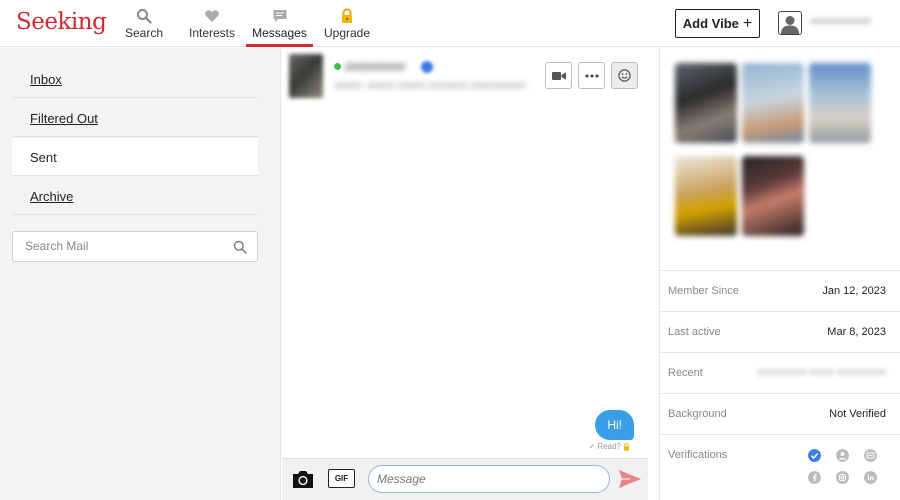  I want to click on last-active-label: Last active, so click(694, 332).